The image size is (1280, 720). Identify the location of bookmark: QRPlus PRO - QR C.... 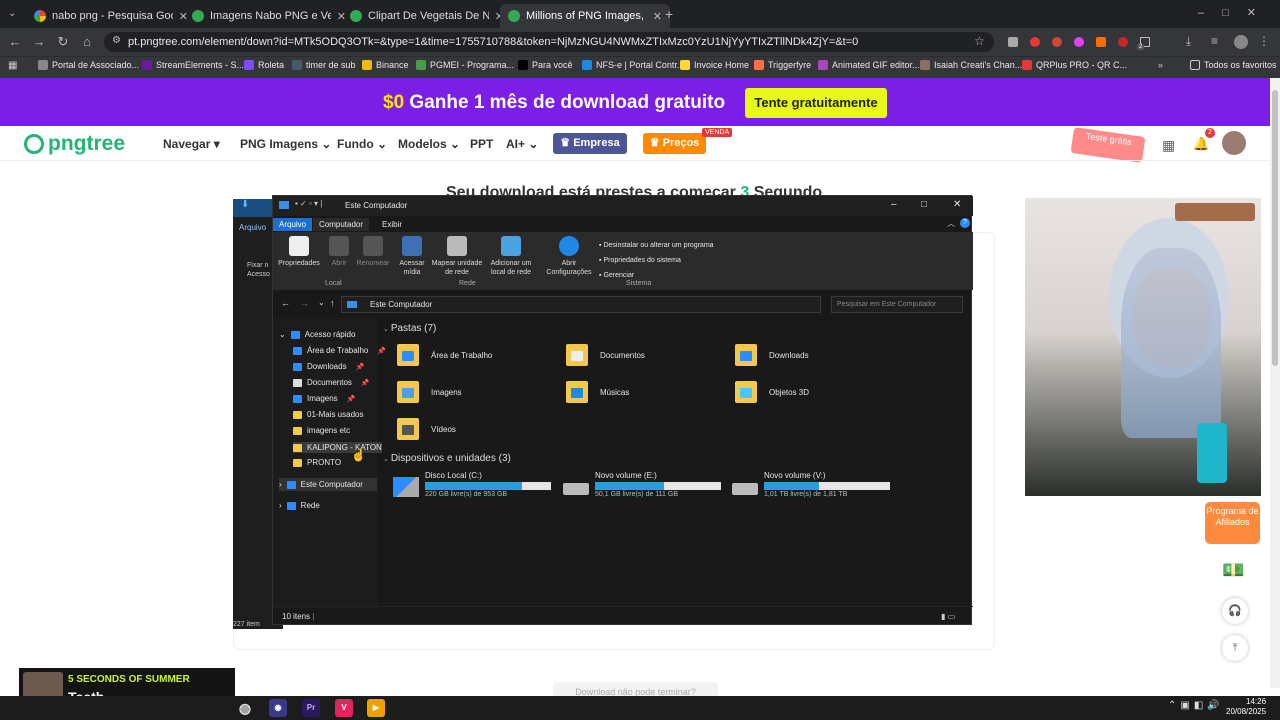
(1074, 65).